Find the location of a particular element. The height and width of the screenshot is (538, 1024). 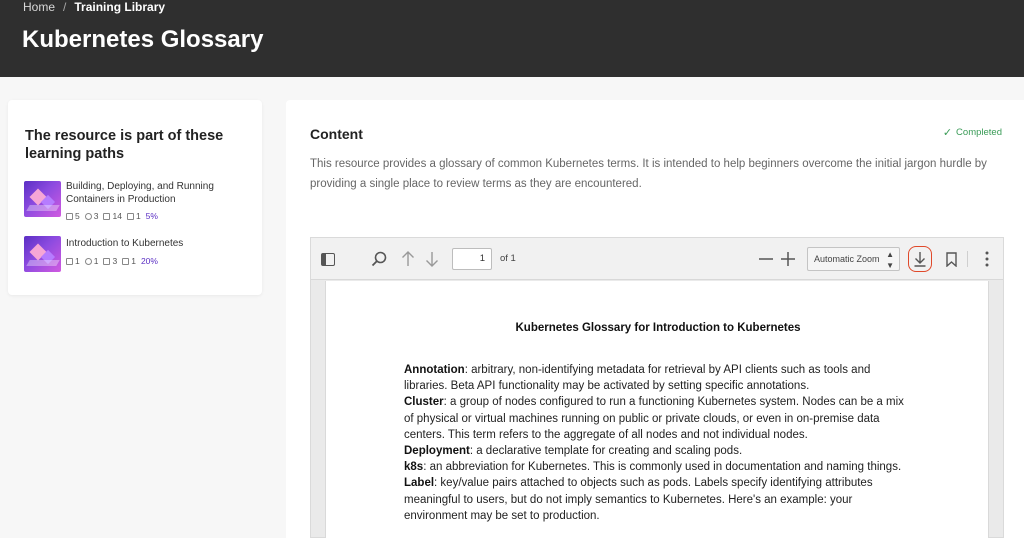

download-icon is located at coordinates (920, 259).